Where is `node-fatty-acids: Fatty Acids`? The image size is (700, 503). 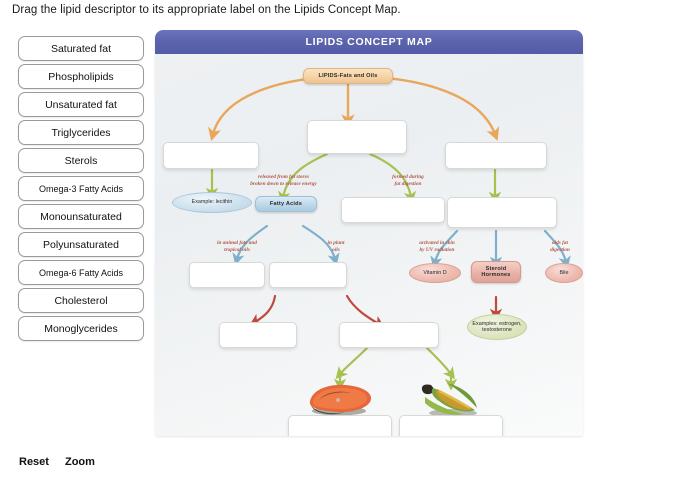 node-fatty-acids: Fatty Acids is located at coordinates (286, 204).